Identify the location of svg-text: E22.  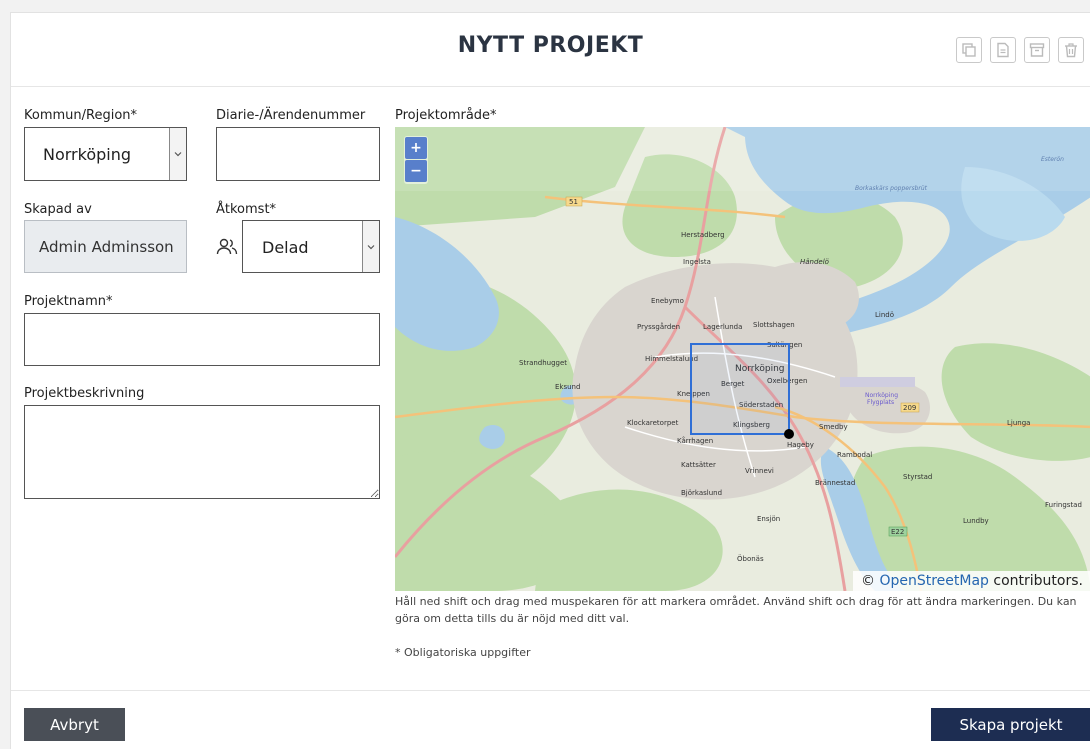
(897, 532).